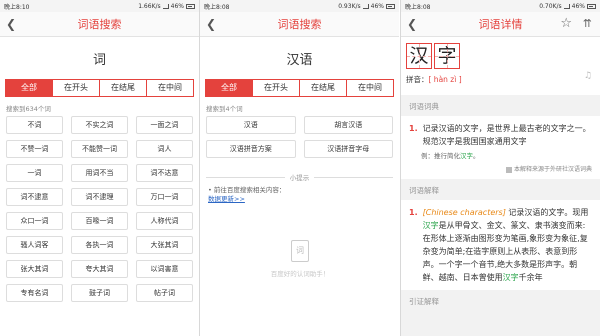 Image resolution: width=600 pixels, height=336 pixels. I want to click on word-chip: 以词害意, so click(164, 269).